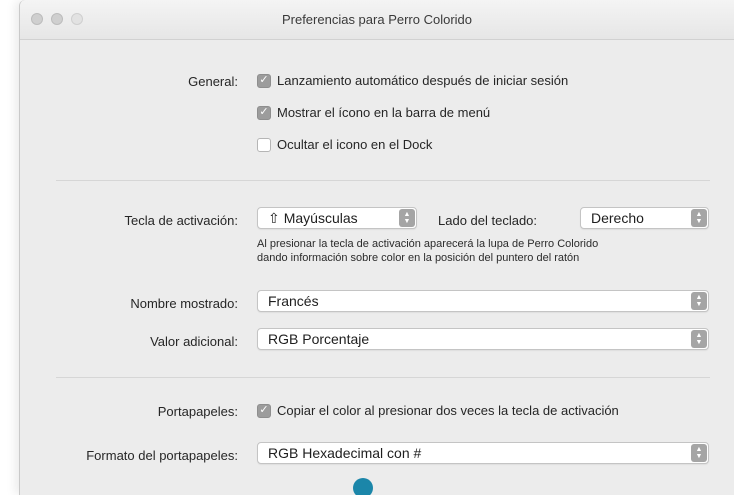 Image resolution: width=734 pixels, height=495 pixels. Describe the element at coordinates (162, 455) in the screenshot. I see `clipboard-format-label: Formato del portapapeles:` at that location.